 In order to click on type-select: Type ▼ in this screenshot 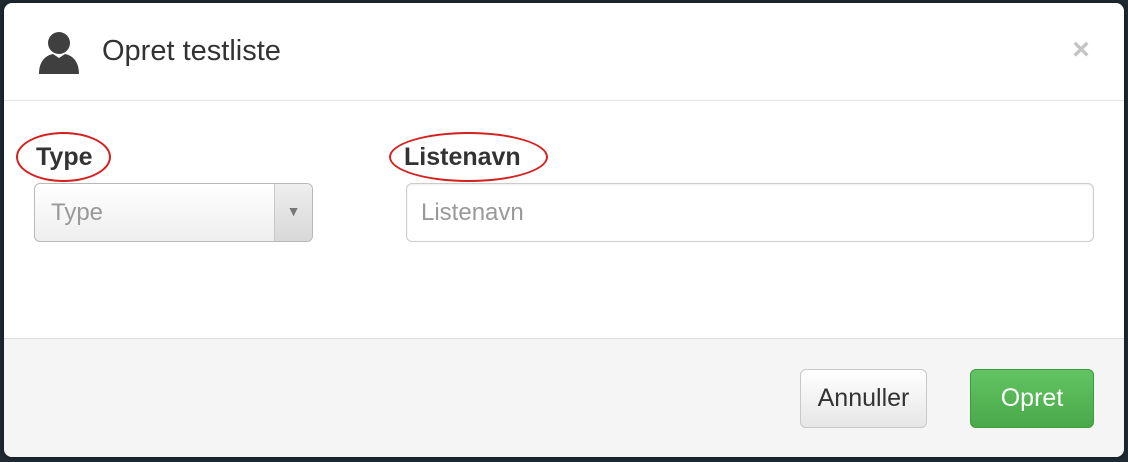, I will do `click(173, 212)`.